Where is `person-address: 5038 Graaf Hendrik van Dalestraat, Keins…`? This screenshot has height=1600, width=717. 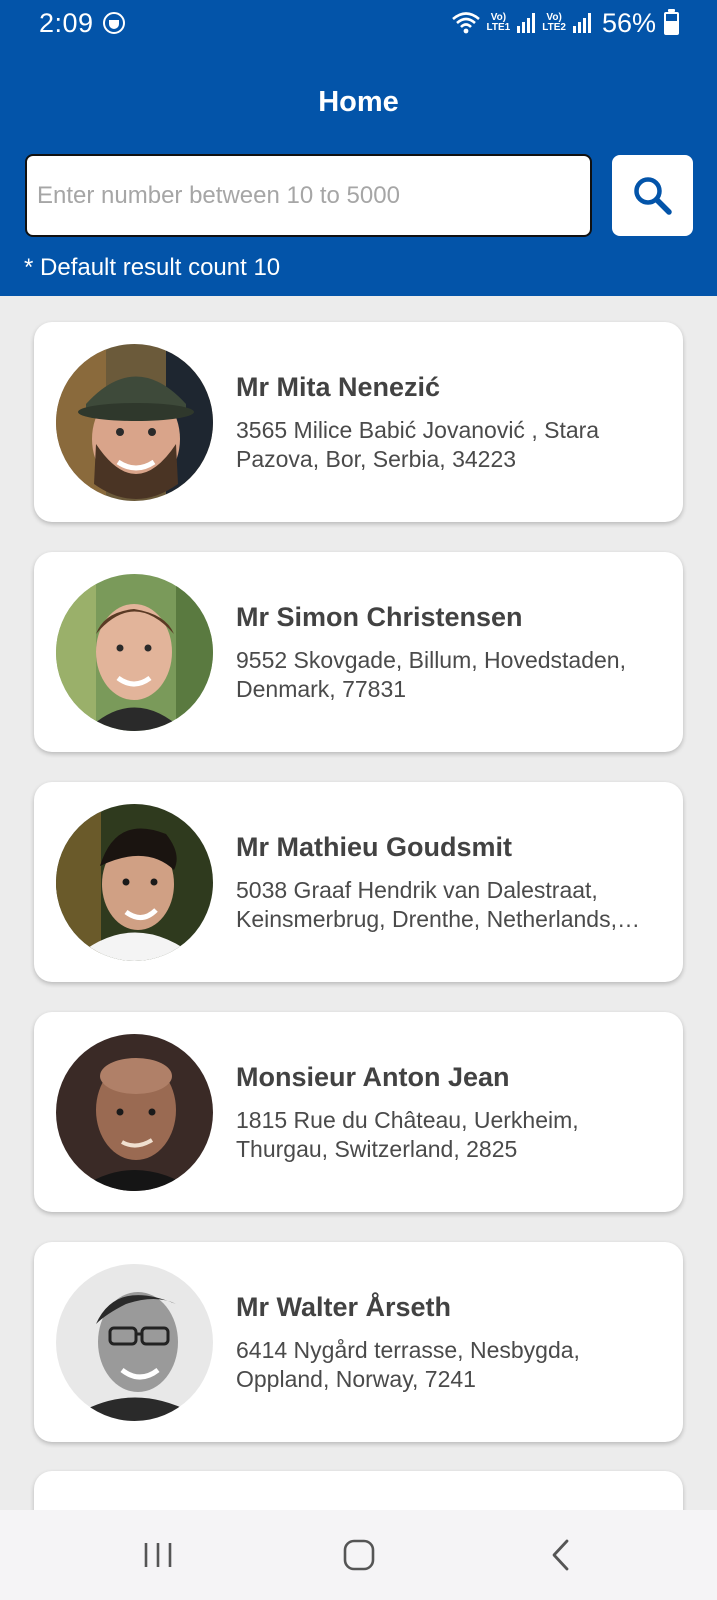 person-address: 5038 Graaf Hendrik van Dalestraat, Keins… is located at coordinates (426, 904).